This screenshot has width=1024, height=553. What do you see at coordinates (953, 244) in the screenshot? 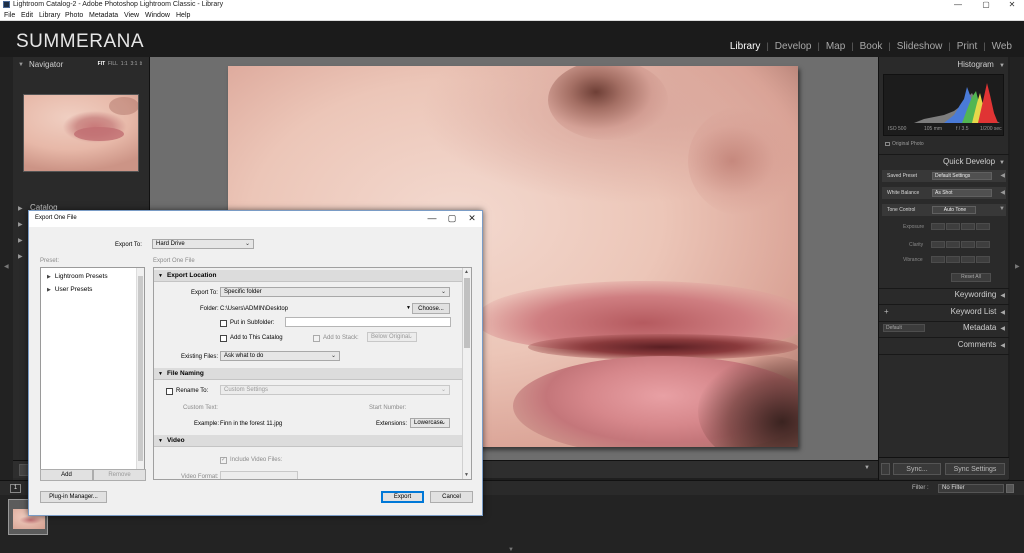
I see `clarity-down` at bounding box center [953, 244].